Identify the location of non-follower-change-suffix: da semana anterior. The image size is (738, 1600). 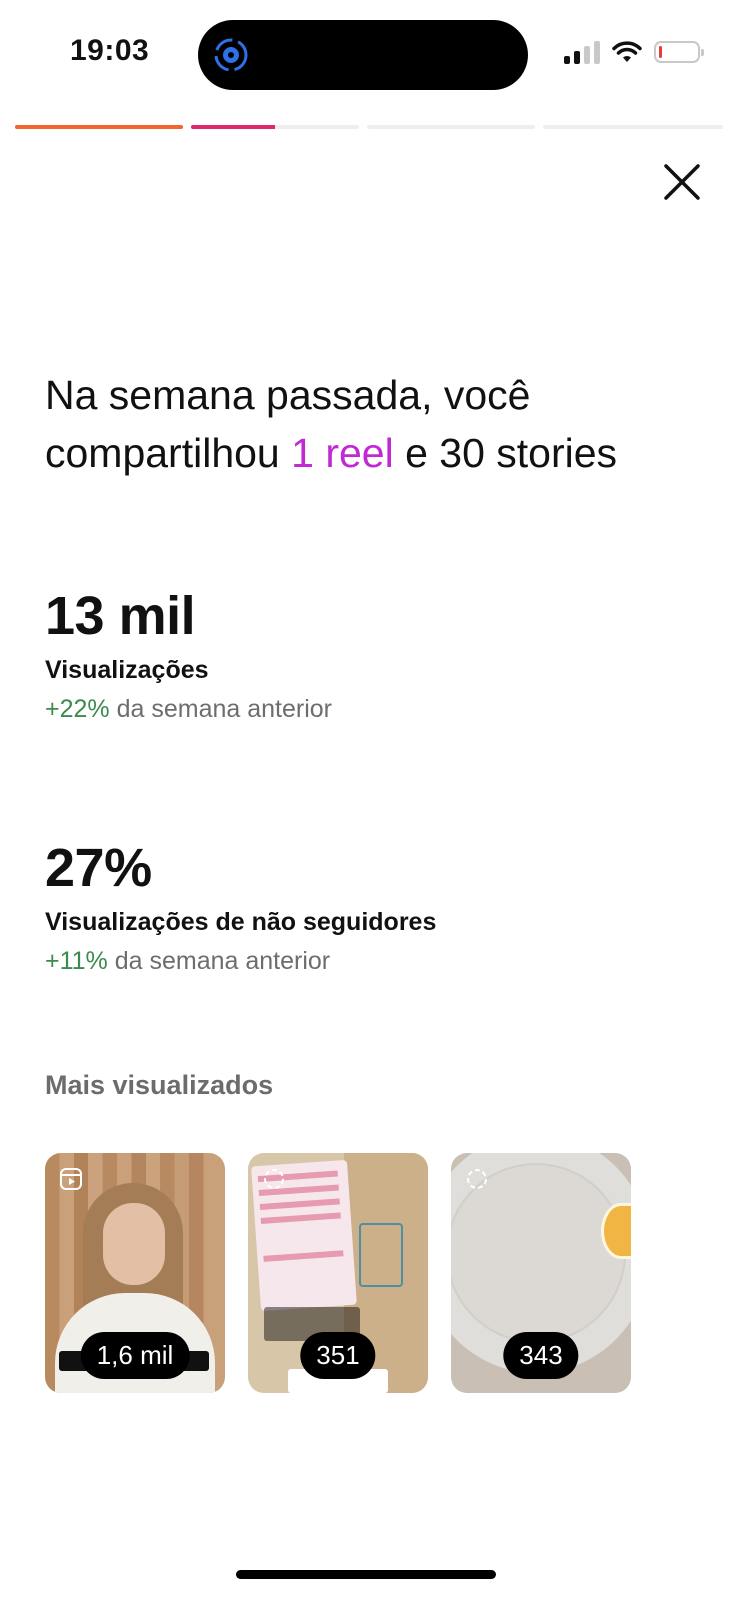
(219, 961).